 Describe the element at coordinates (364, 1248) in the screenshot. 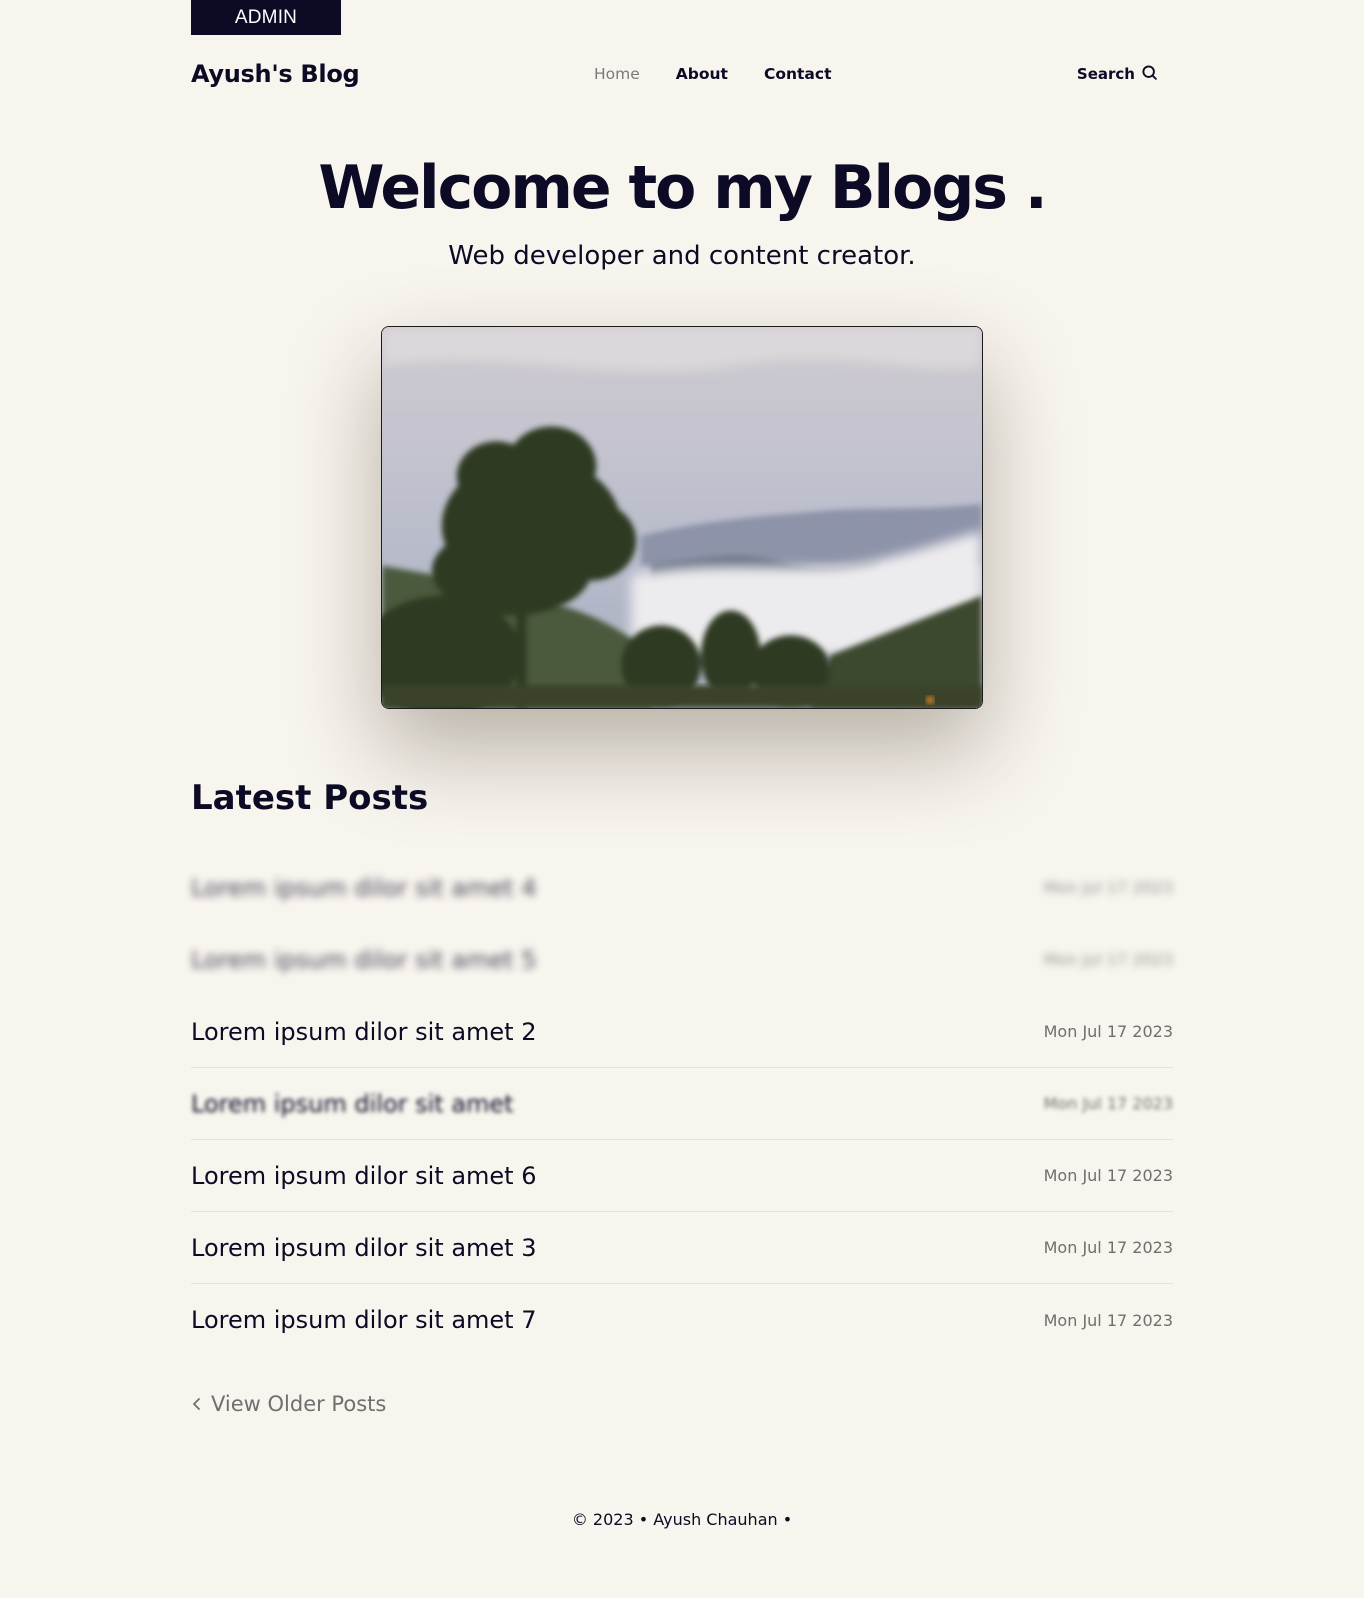

I see `post-title: Lorem ipsum dilor sit amet 3` at that location.